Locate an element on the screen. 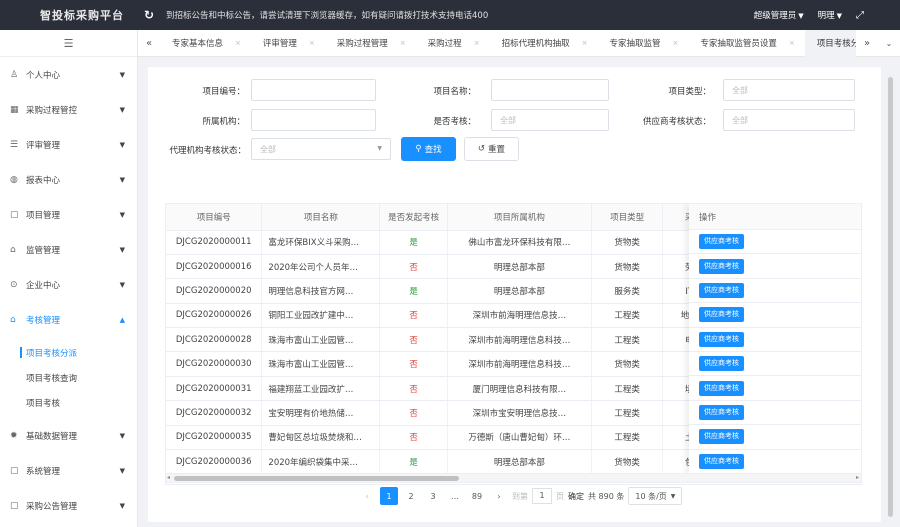 The image size is (900, 527). sidebar-item-supervise: ⌂ 监管管理 ▼ is located at coordinates (68, 249).